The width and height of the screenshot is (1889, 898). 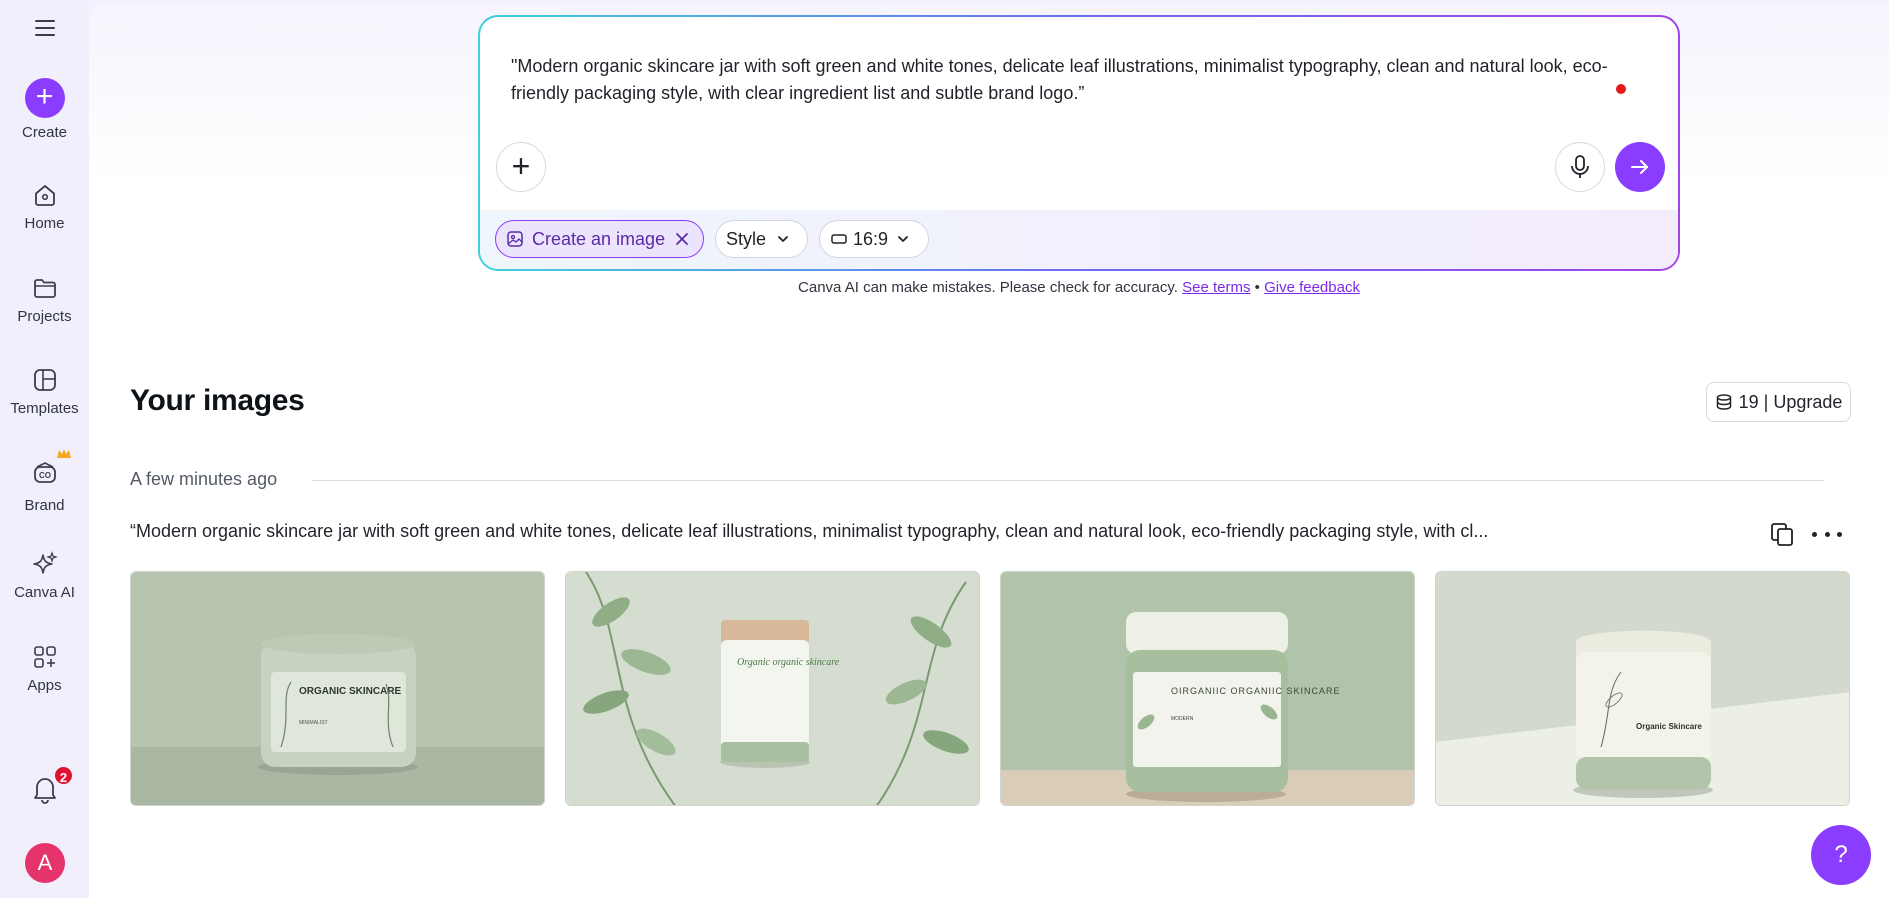 I want to click on copy-icon, so click(x=1782, y=534).